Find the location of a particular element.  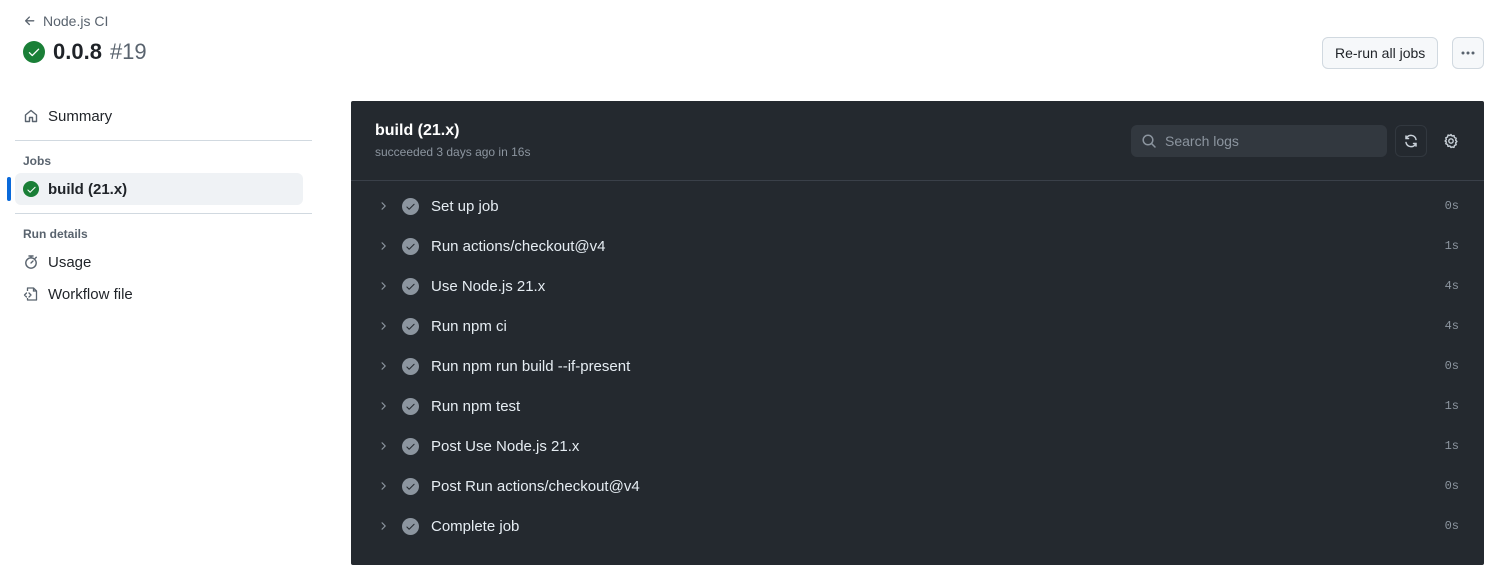

step-name: Set up job is located at coordinates (465, 206).